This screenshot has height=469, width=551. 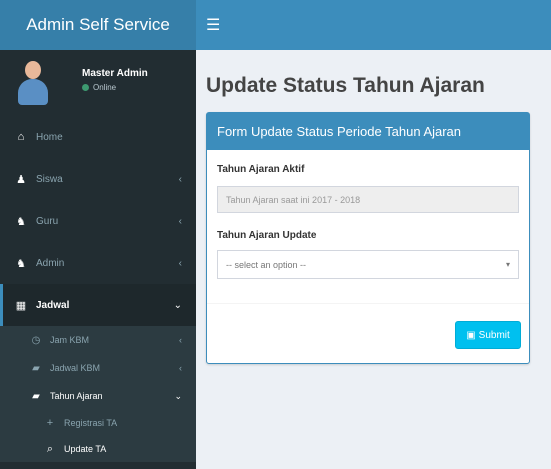 I want to click on active-year-field: Tahun Ajaran saat ini 2017 - 2018, so click(x=368, y=199).